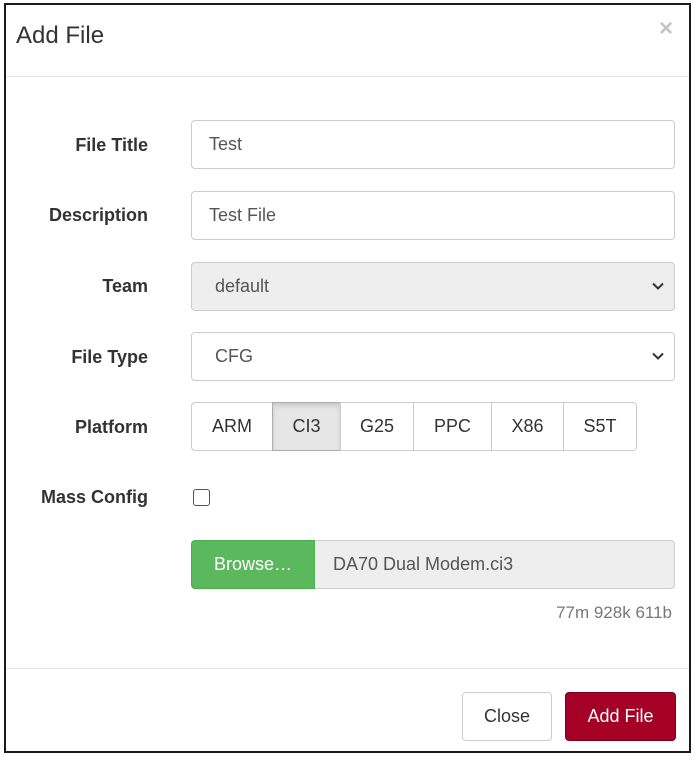 The height and width of the screenshot is (757, 695). I want to click on close-button: Close, so click(507, 716).